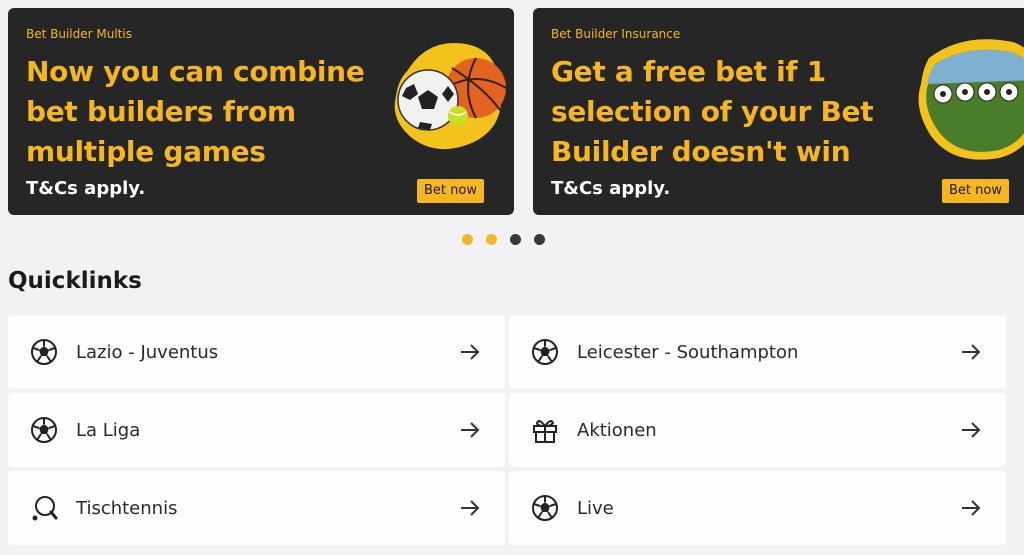 The width and height of the screenshot is (1024, 555). Describe the element at coordinates (127, 508) in the screenshot. I see `quicklink-label: Tischtennis` at that location.